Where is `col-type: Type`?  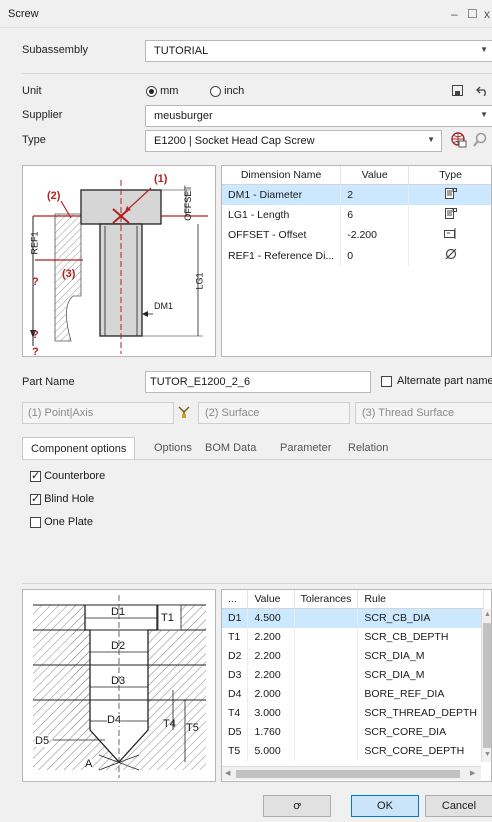
col-type: Type is located at coordinates (449, 175).